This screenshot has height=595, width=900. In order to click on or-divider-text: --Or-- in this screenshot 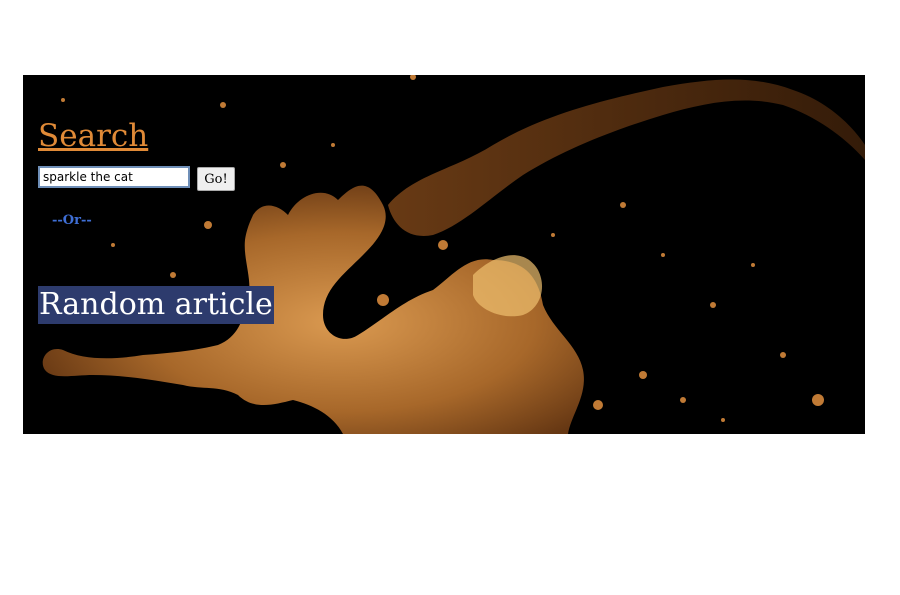, I will do `click(72, 220)`.